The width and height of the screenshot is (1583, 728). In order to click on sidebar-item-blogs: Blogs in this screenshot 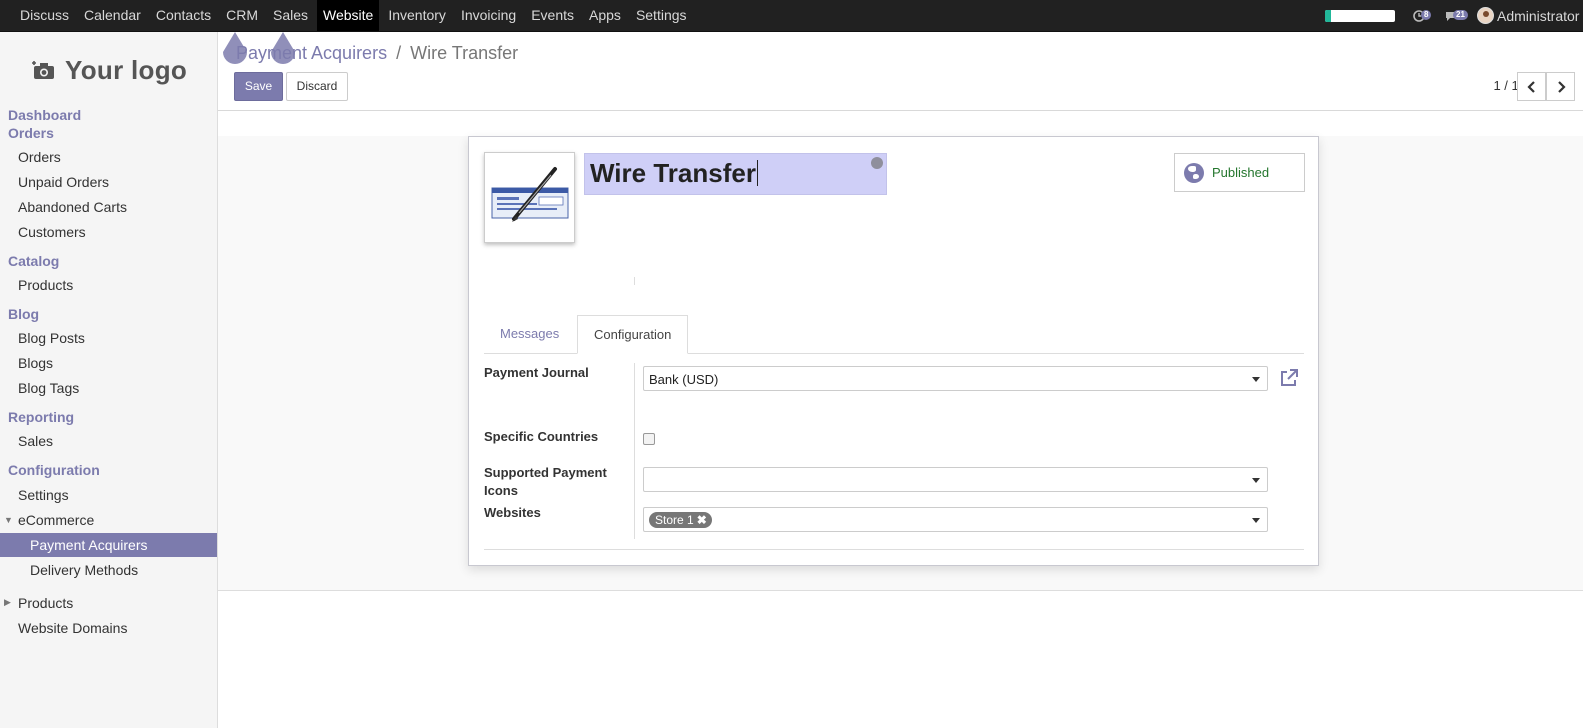, I will do `click(35, 363)`.